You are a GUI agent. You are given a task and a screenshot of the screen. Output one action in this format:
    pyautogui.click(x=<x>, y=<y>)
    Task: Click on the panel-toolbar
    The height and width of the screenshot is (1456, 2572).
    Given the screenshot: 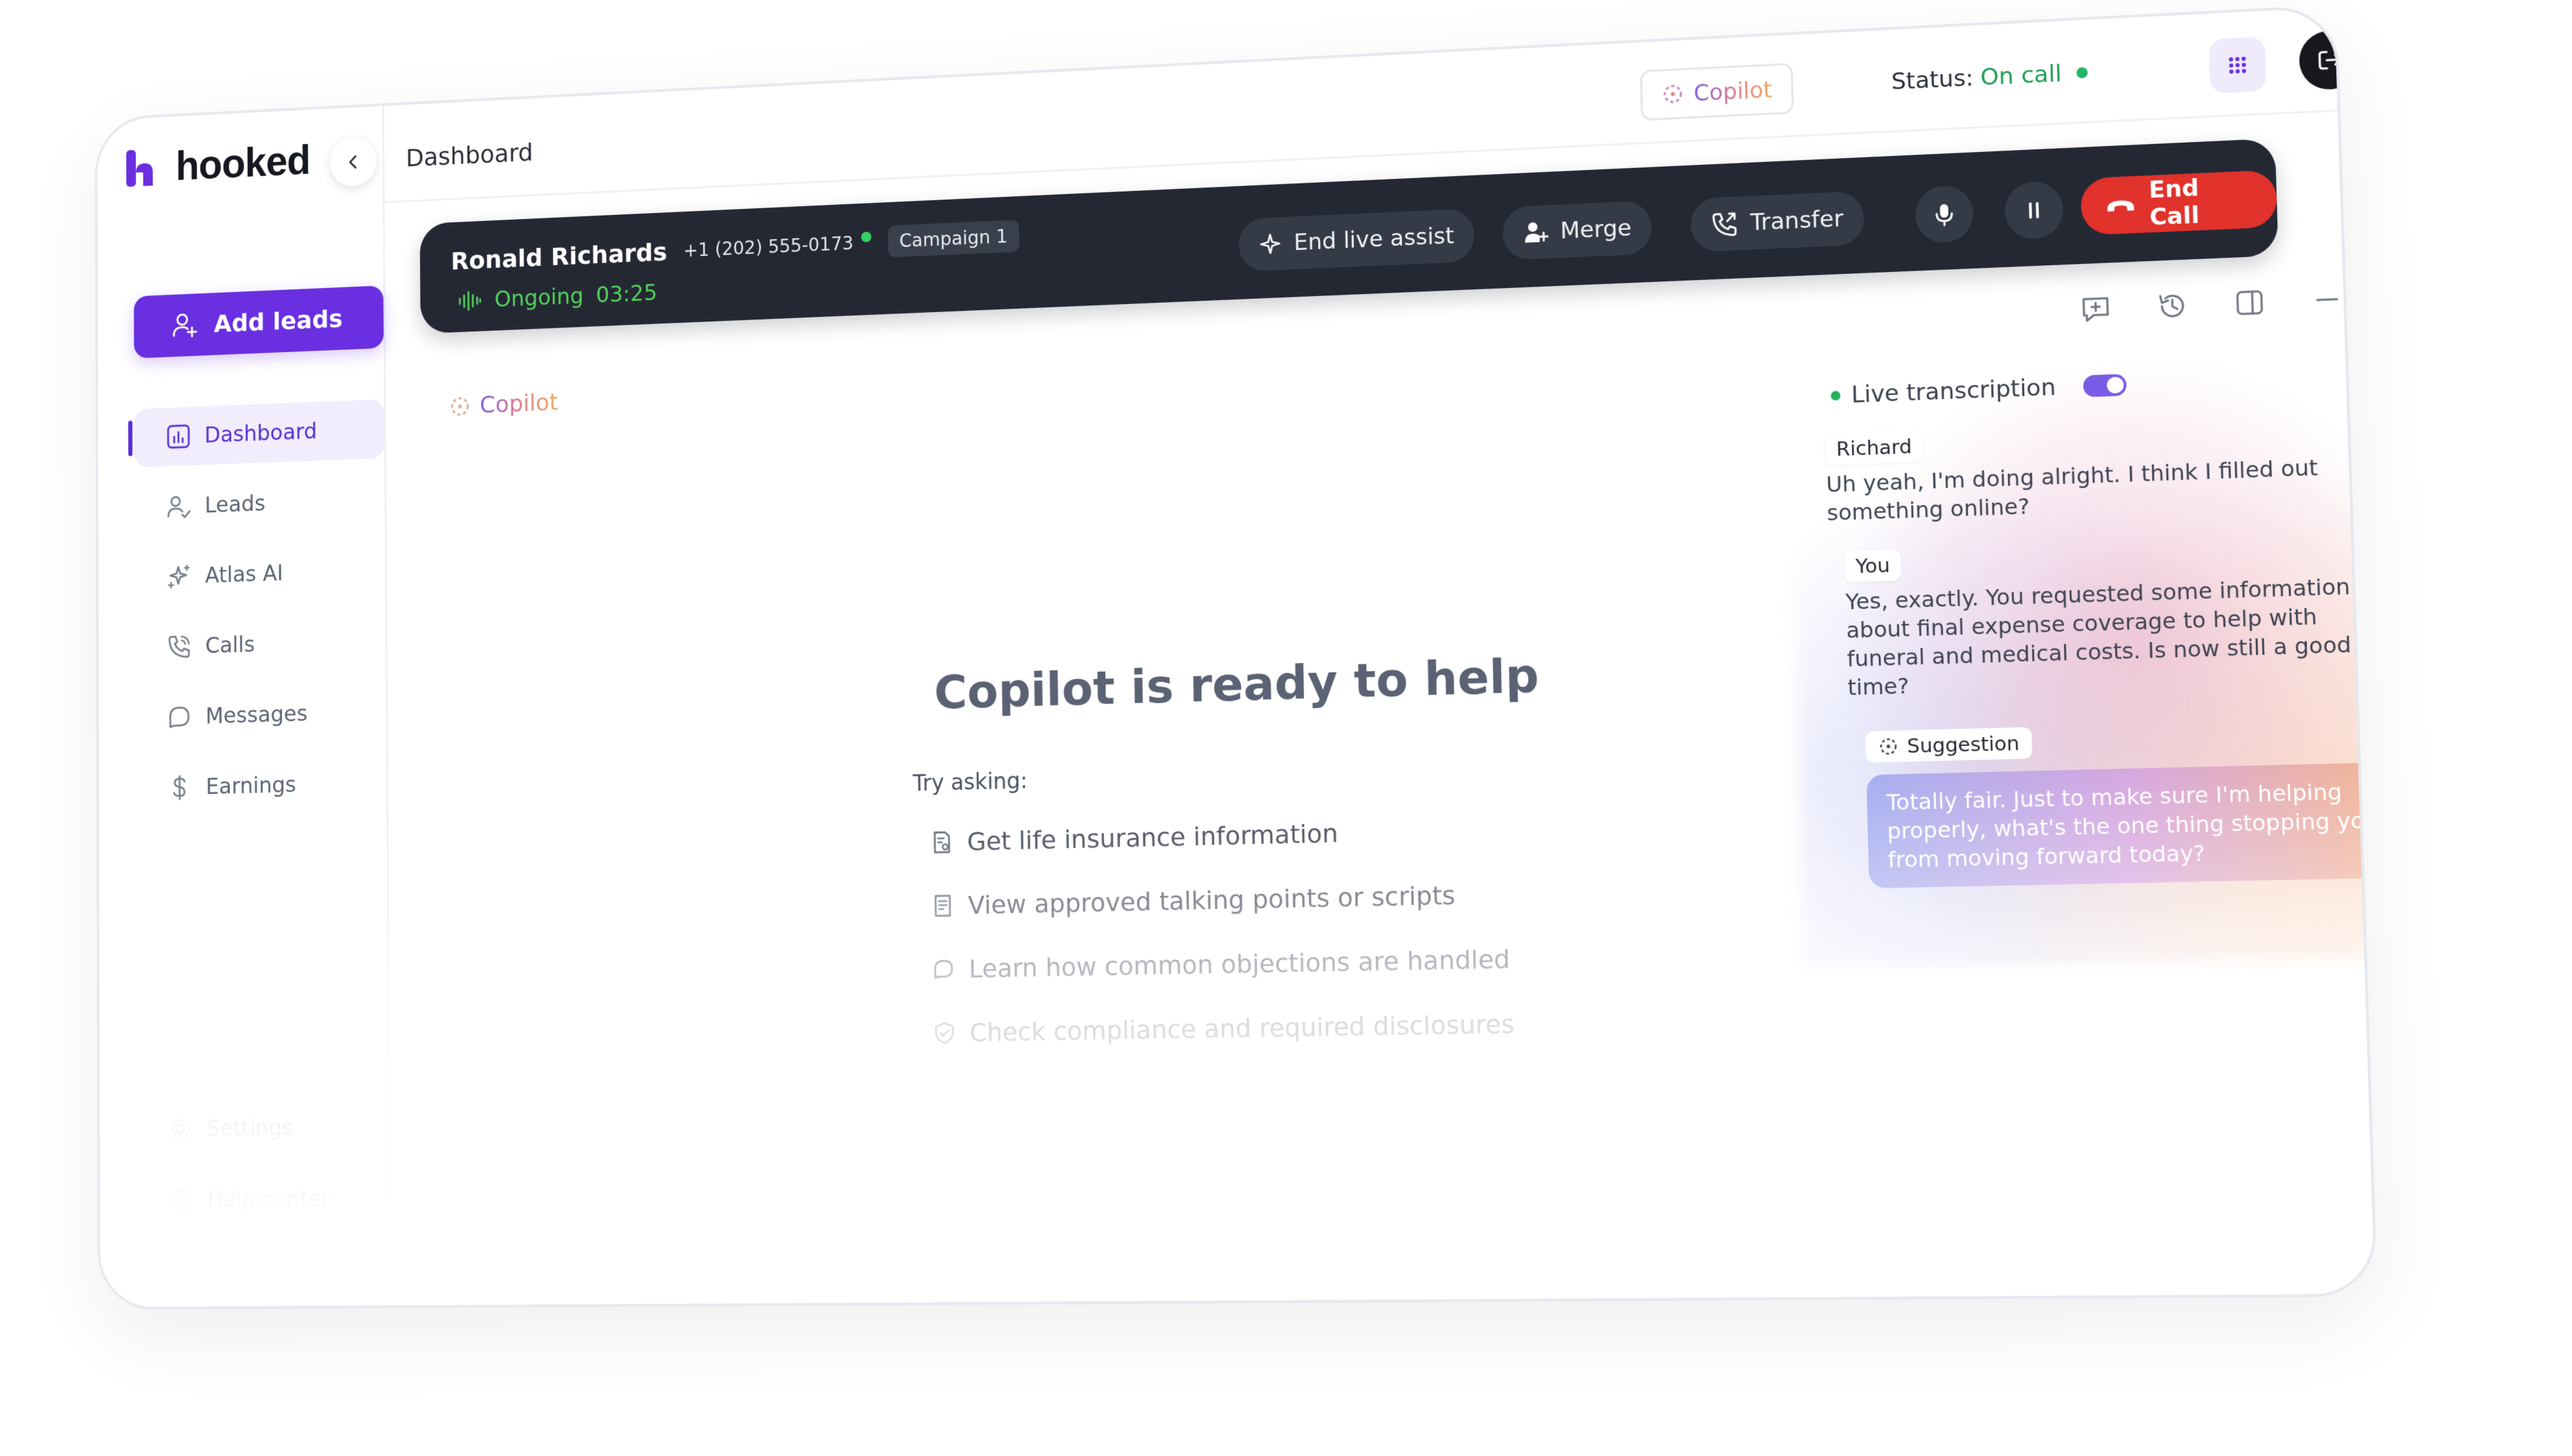 What is the action you would take?
    pyautogui.click(x=2211, y=304)
    